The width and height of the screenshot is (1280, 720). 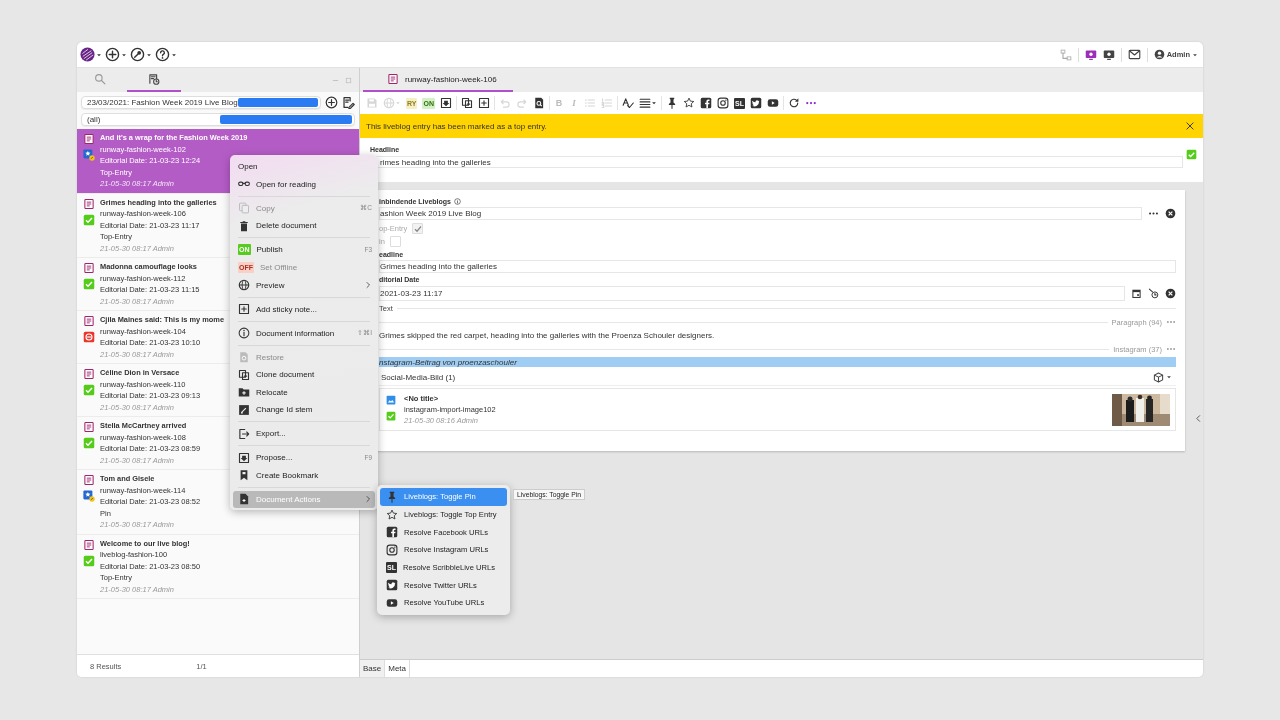 What do you see at coordinates (154, 79) in the screenshot?
I see `document-clock-icon` at bounding box center [154, 79].